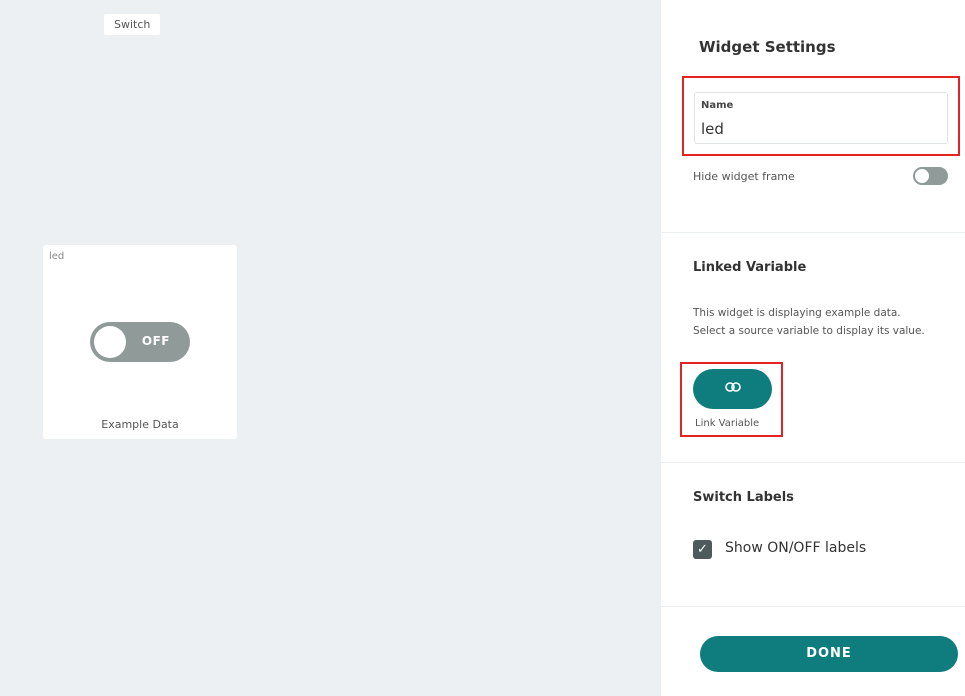  Describe the element at coordinates (110, 342) in the screenshot. I see `toggle-knob` at that location.